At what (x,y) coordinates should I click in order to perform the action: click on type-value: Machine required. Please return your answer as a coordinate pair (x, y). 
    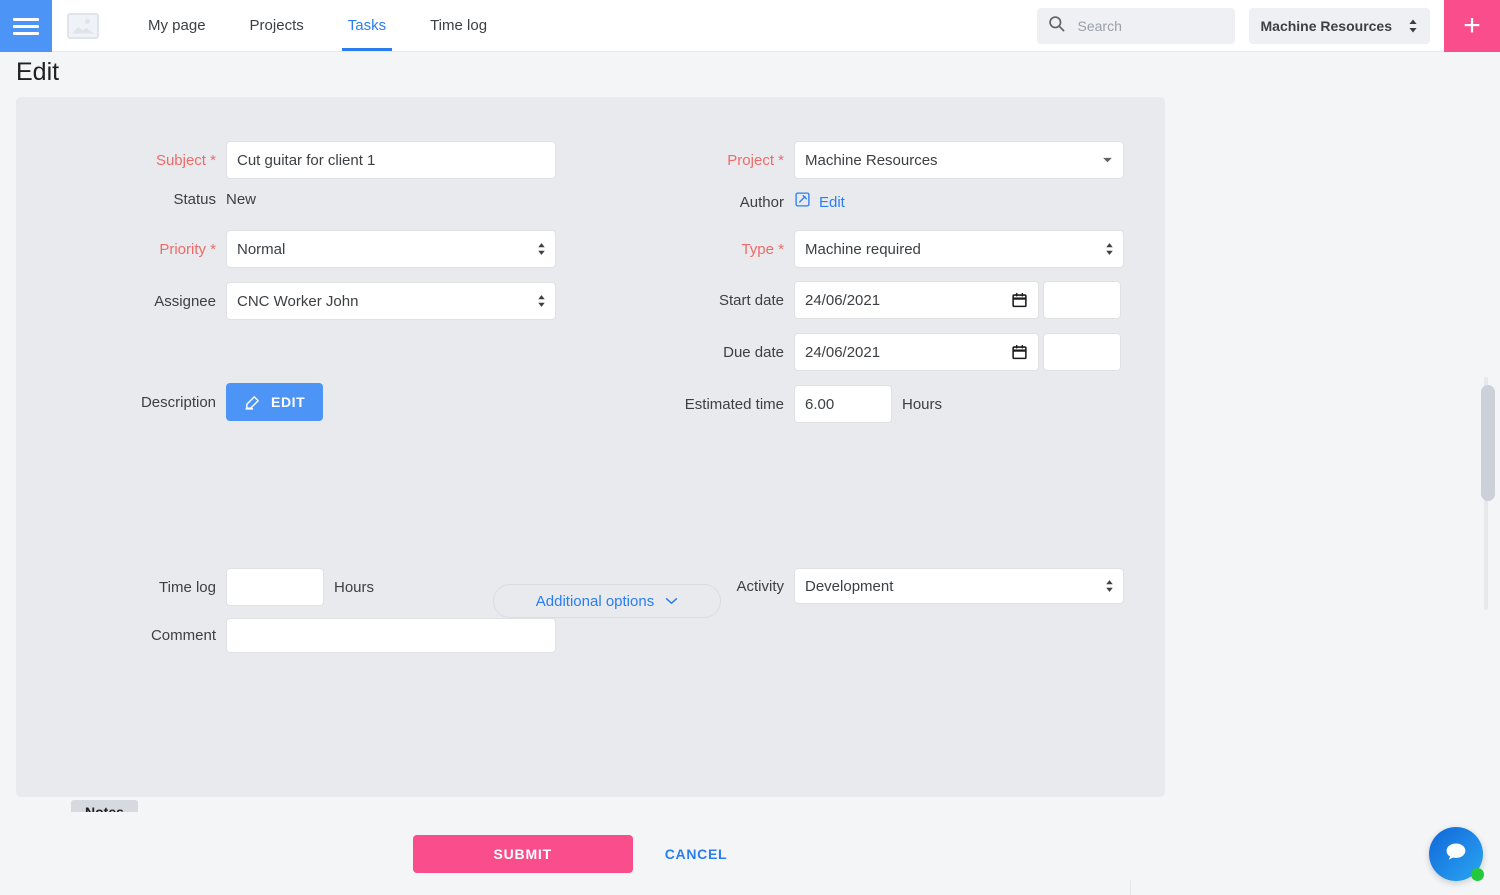
    Looking at the image, I should click on (863, 249).